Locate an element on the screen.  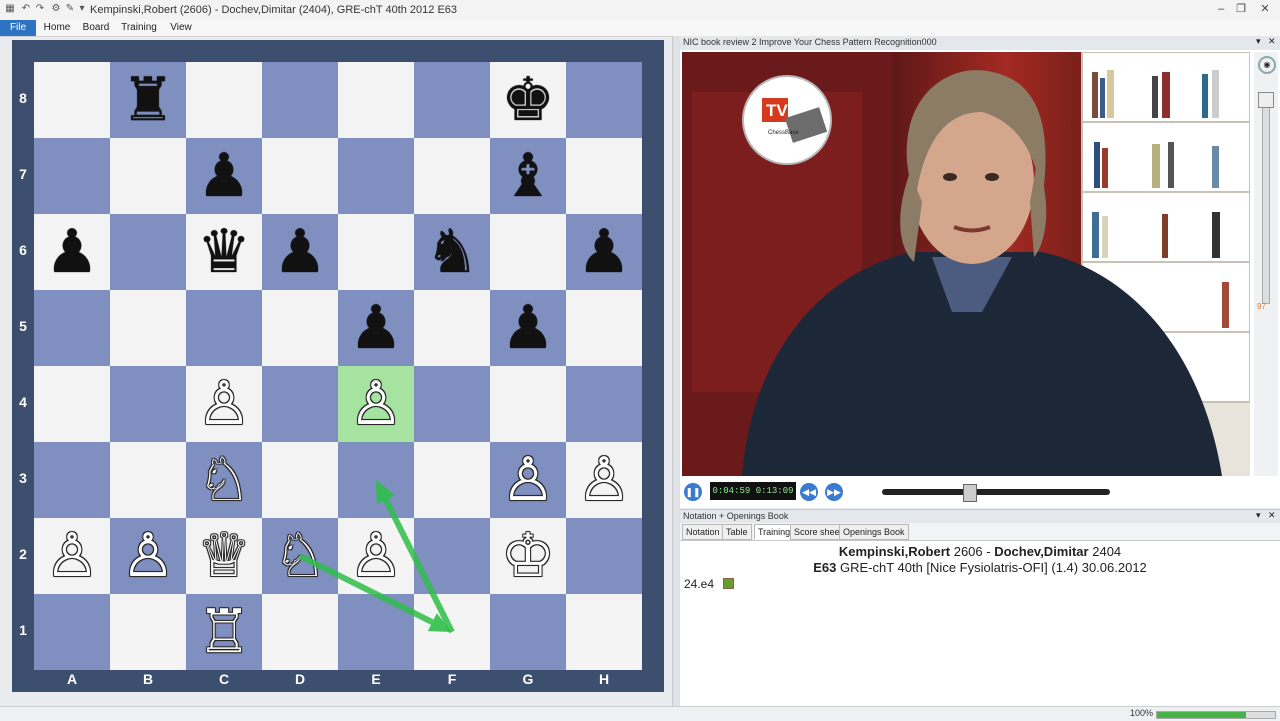
piece-c4: ♙ is located at coordinates (224, 404).